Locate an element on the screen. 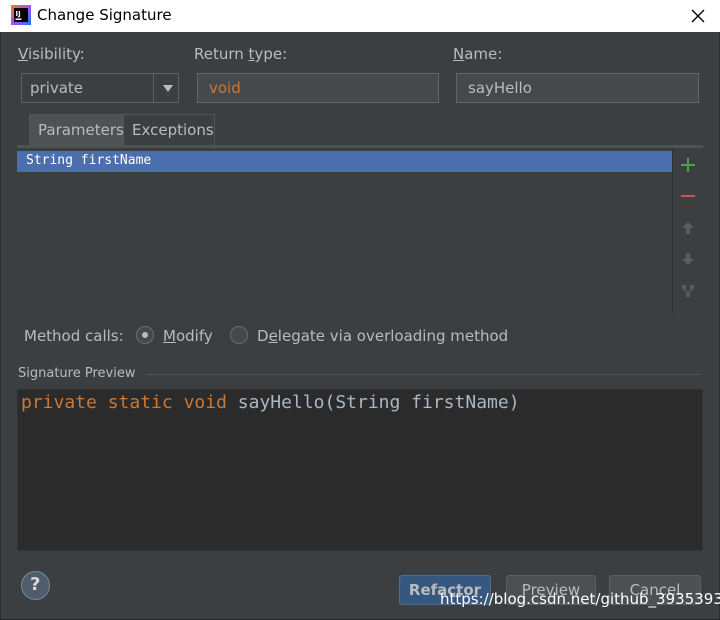 Image resolution: width=720 pixels, height=620 pixels. visibility-label: Visibility: is located at coordinates (51, 54).